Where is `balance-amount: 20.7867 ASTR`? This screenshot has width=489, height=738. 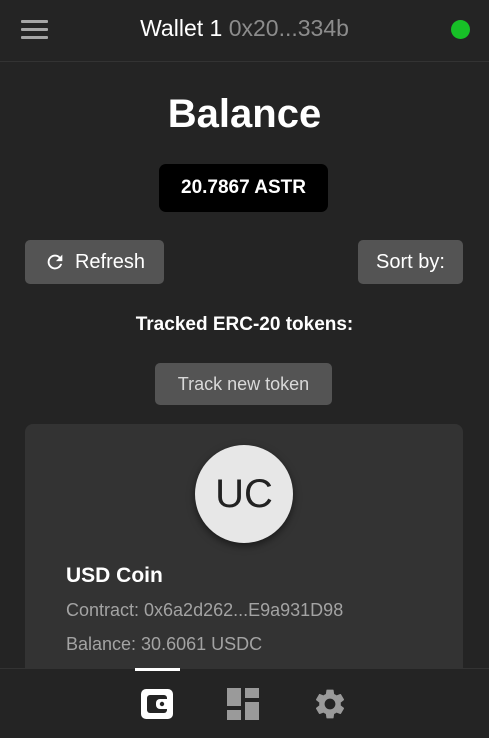 balance-amount: 20.7867 ASTR is located at coordinates (243, 188).